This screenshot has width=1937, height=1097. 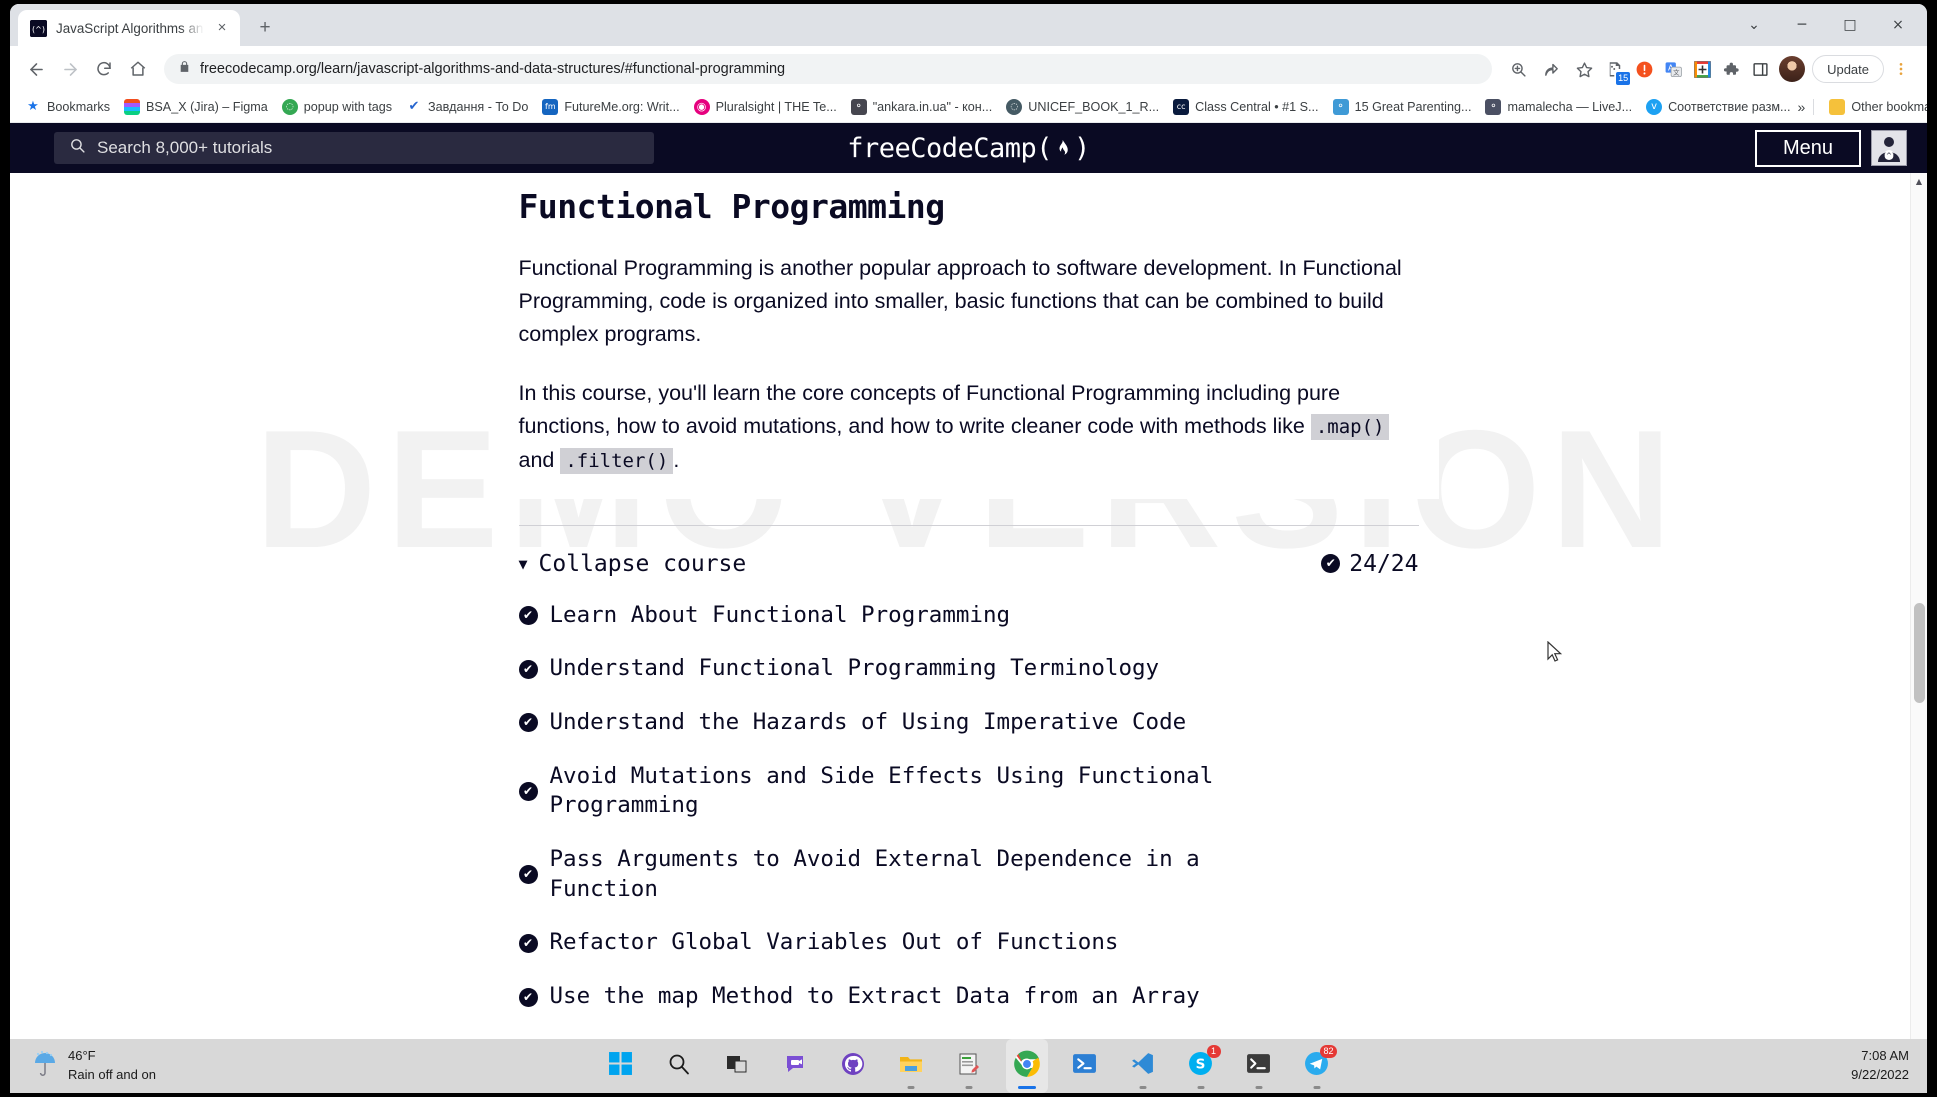 I want to click on browser-tab: (^) JavaScript Algorithms and Data S ×, so click(x=129, y=28).